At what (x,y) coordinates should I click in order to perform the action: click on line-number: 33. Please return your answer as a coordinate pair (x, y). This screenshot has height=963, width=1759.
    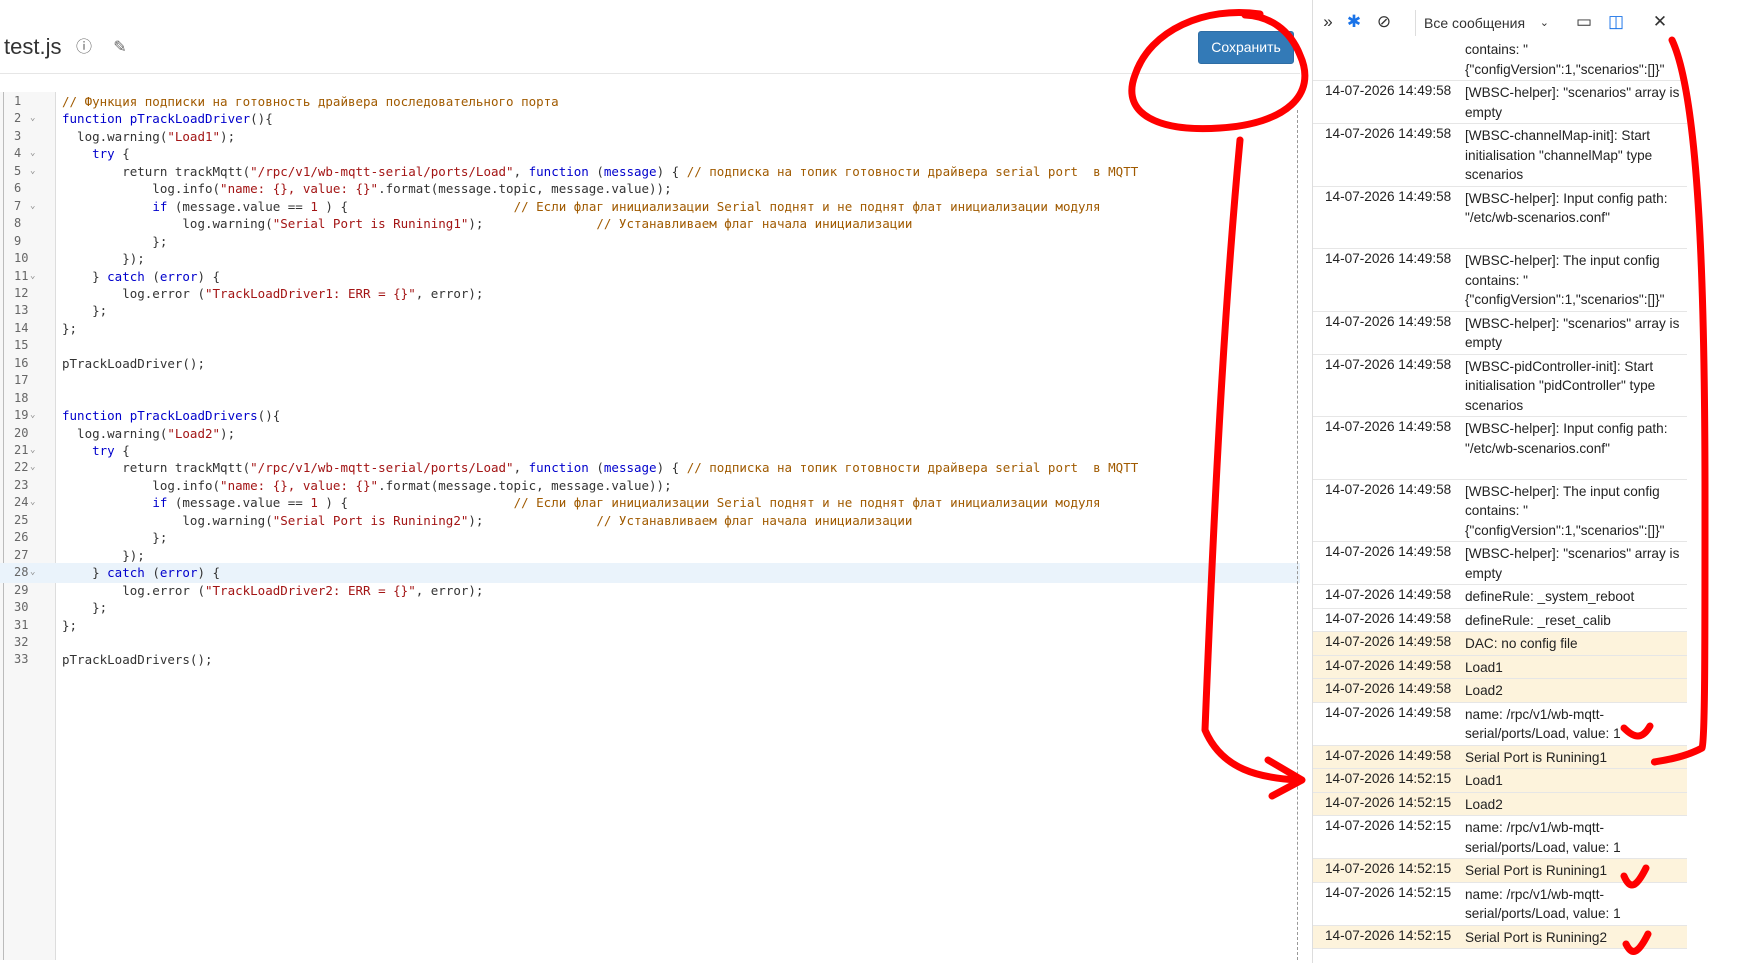
    Looking at the image, I should click on (21, 659).